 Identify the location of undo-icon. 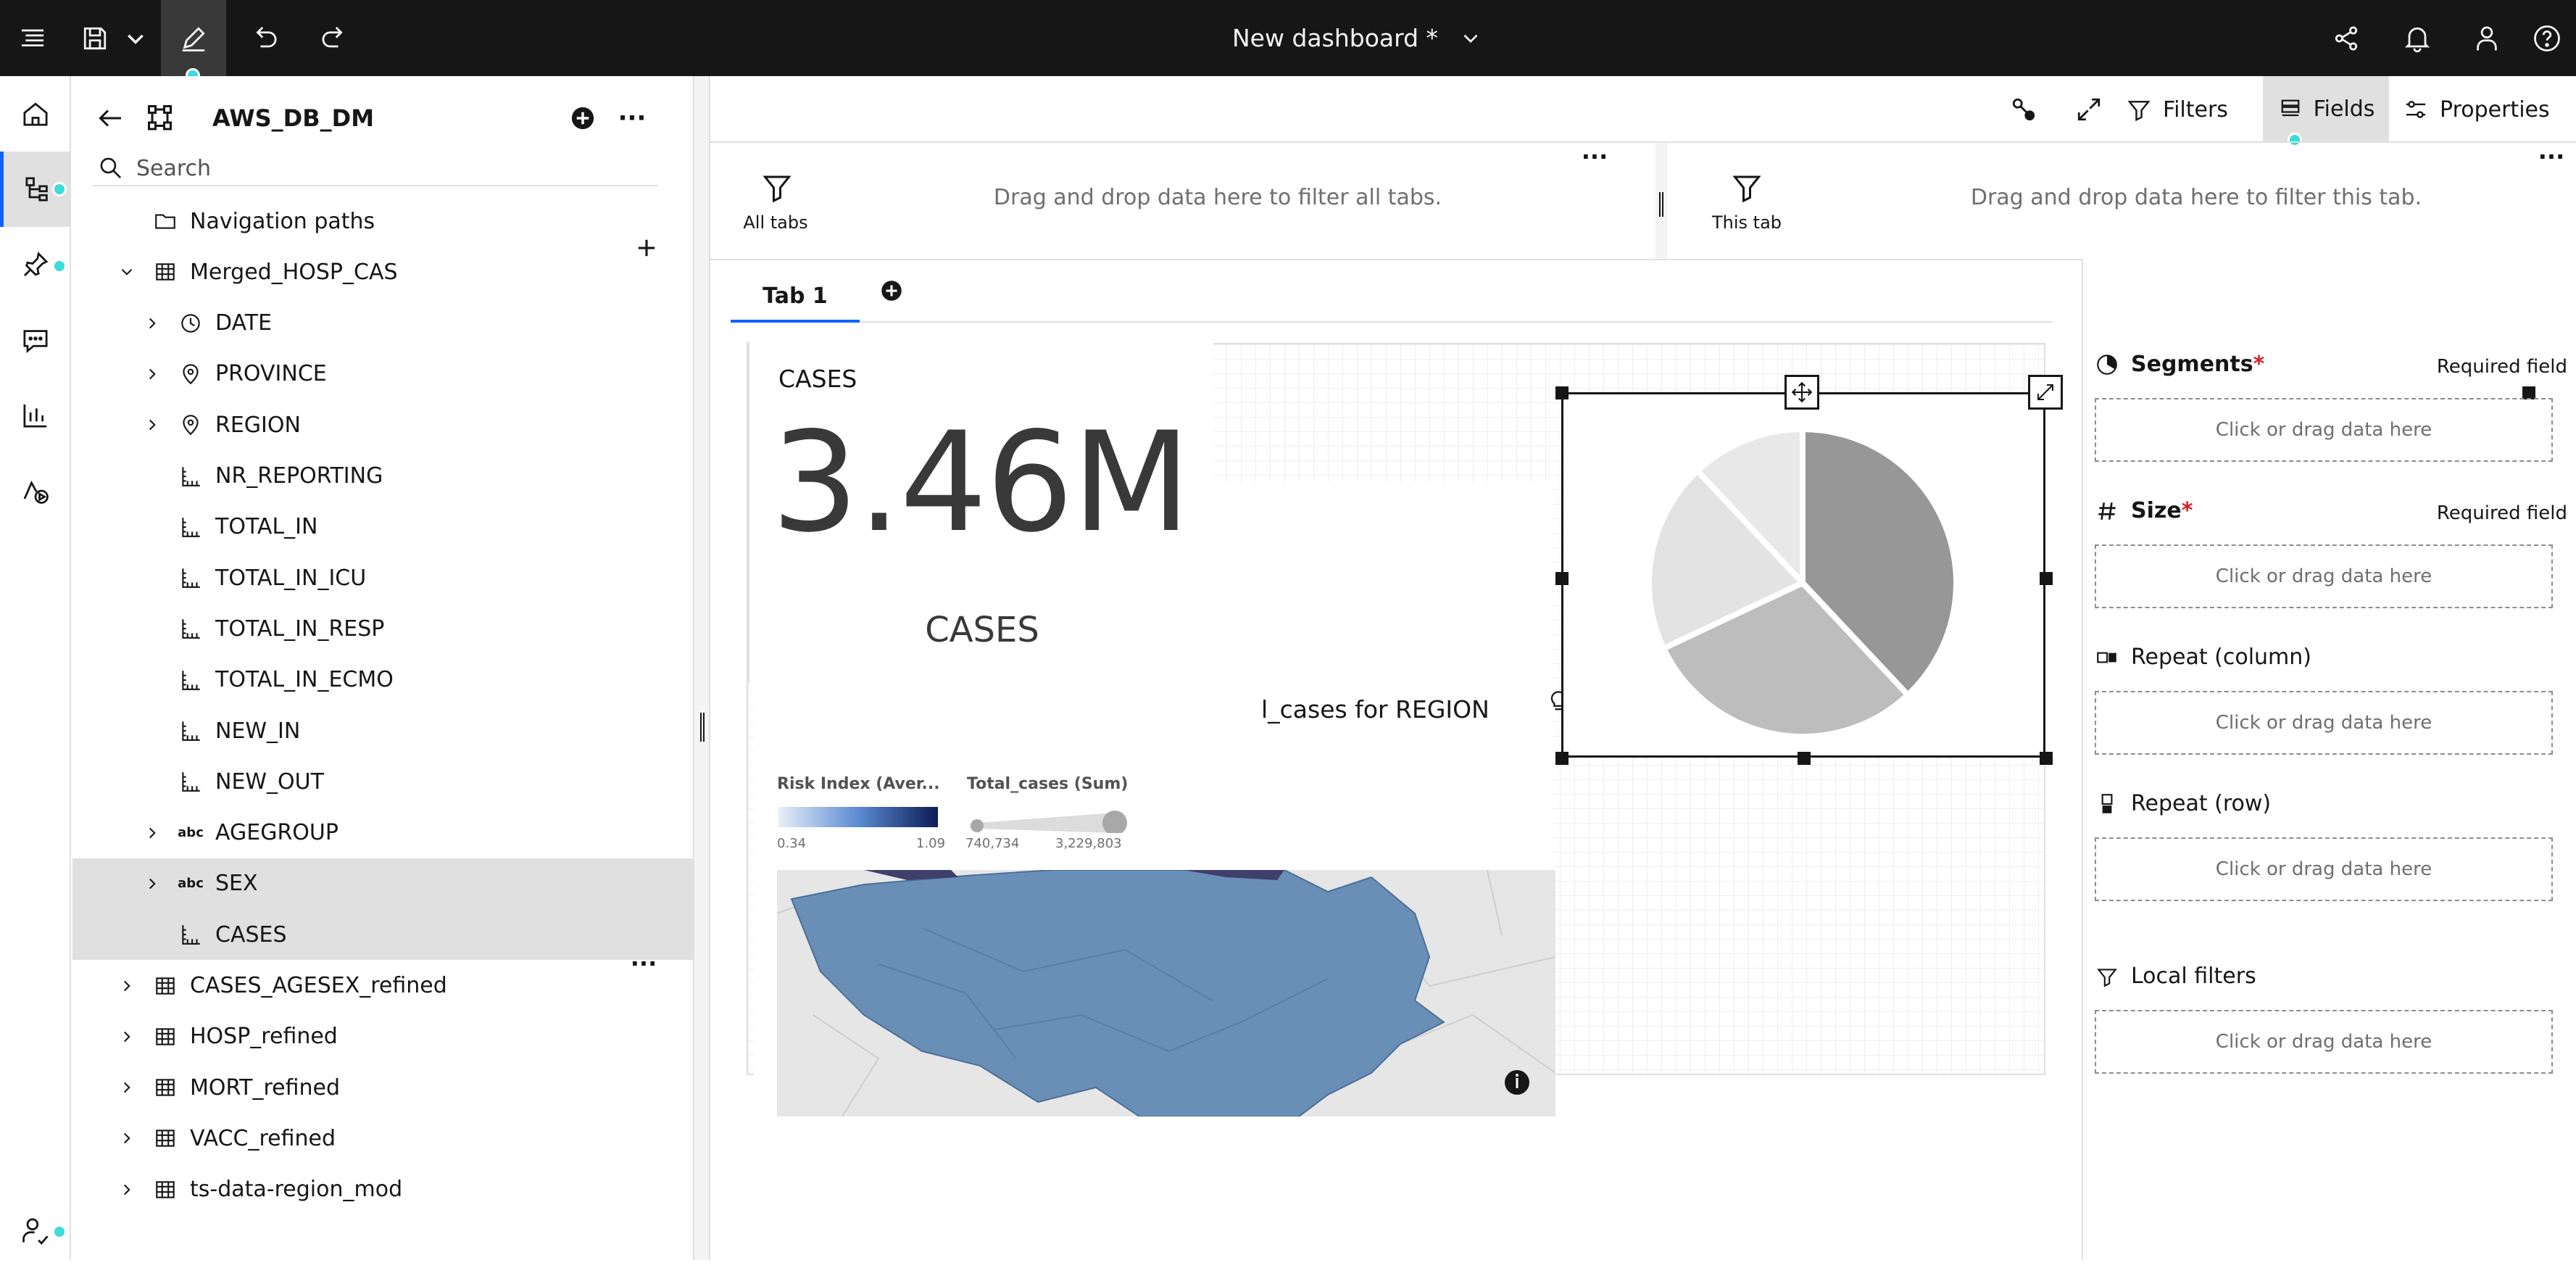
(264, 38).